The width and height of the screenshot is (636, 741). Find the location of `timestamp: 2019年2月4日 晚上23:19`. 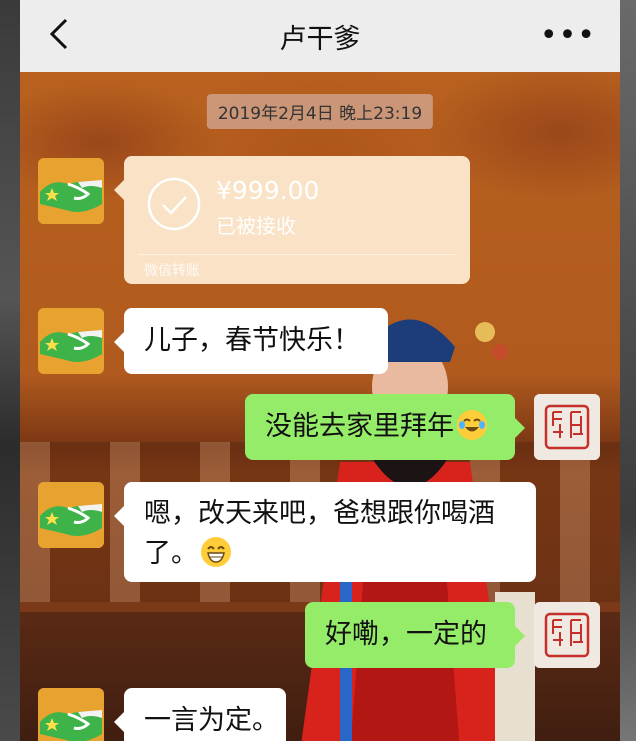

timestamp: 2019年2月4日 晚上23:19 is located at coordinates (320, 111).